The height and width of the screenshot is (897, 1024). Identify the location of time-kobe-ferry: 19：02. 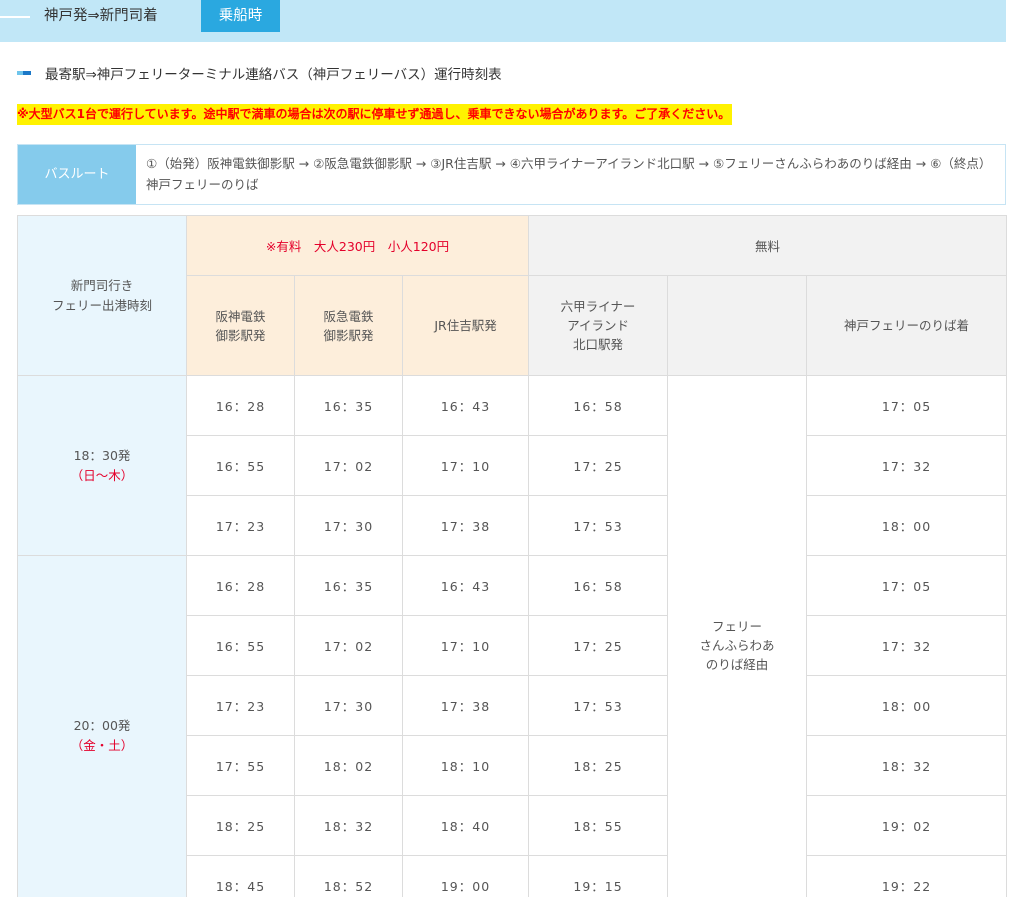
(907, 825).